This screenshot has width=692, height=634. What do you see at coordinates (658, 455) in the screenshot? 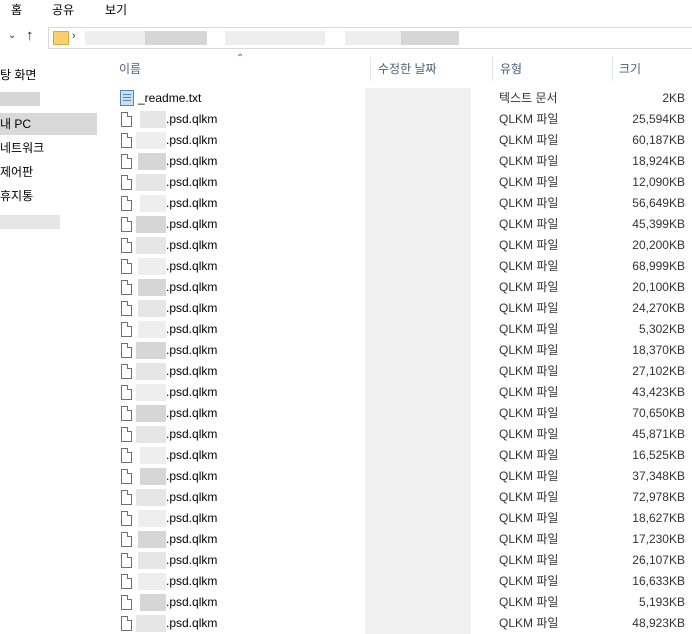
I see `file-size: 16,525KB` at bounding box center [658, 455].